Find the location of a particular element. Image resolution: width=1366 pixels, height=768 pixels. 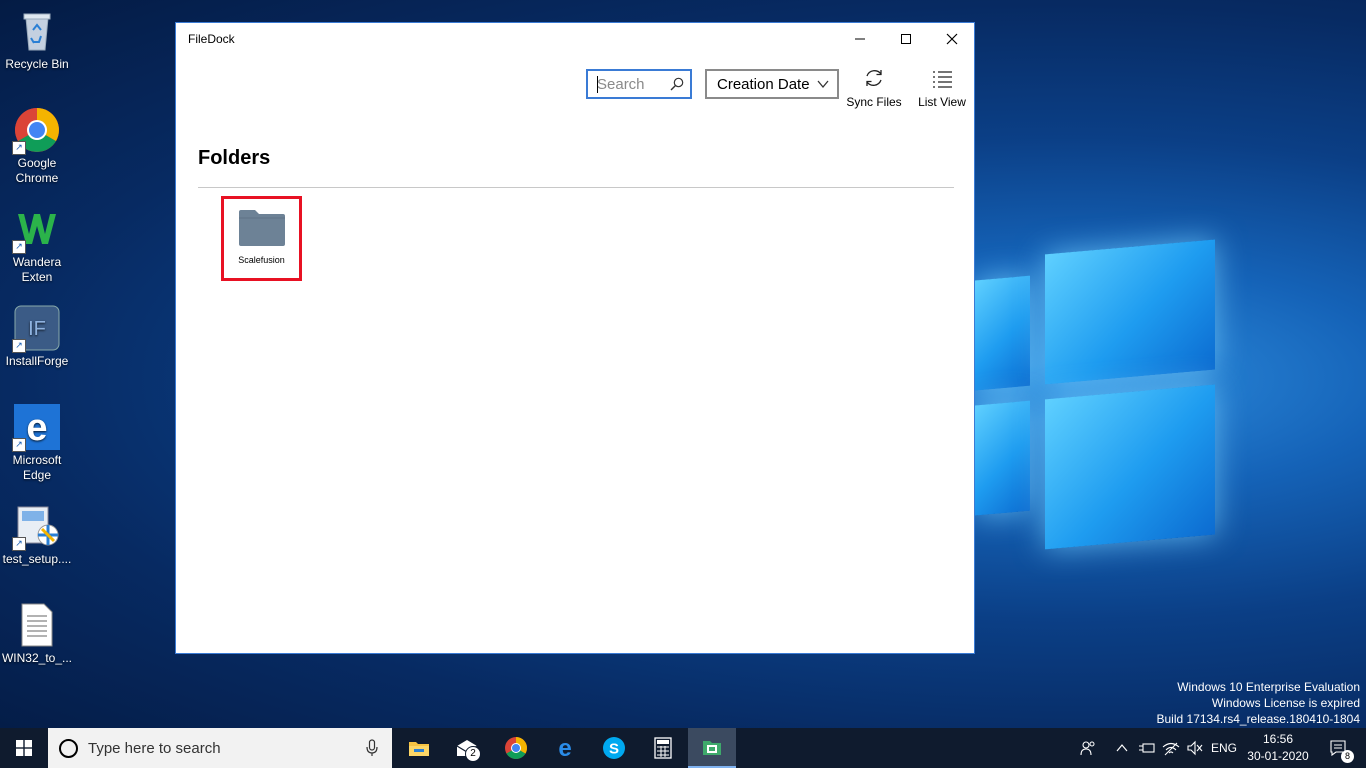

taskbar-filedock is located at coordinates (712, 748).